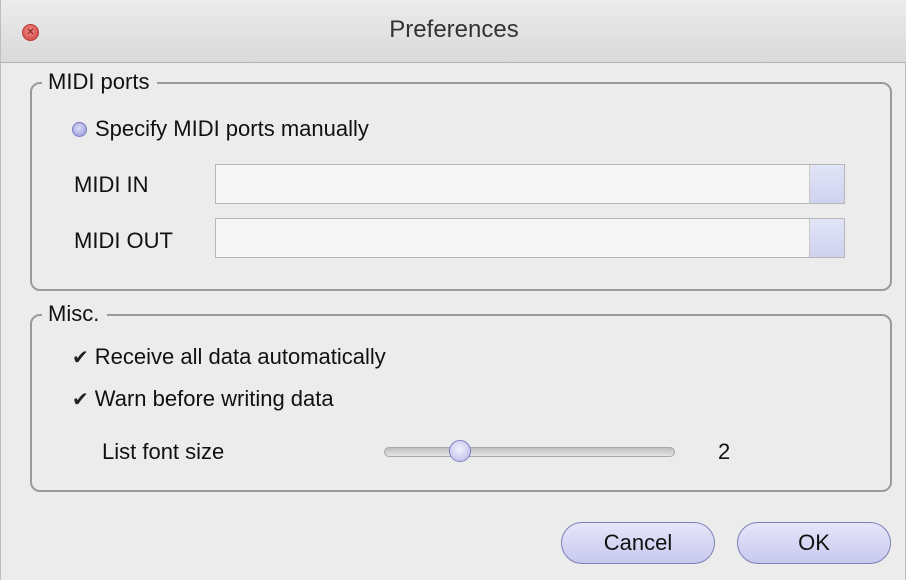 The height and width of the screenshot is (580, 906). I want to click on misc-legend: Misc., so click(75, 314).